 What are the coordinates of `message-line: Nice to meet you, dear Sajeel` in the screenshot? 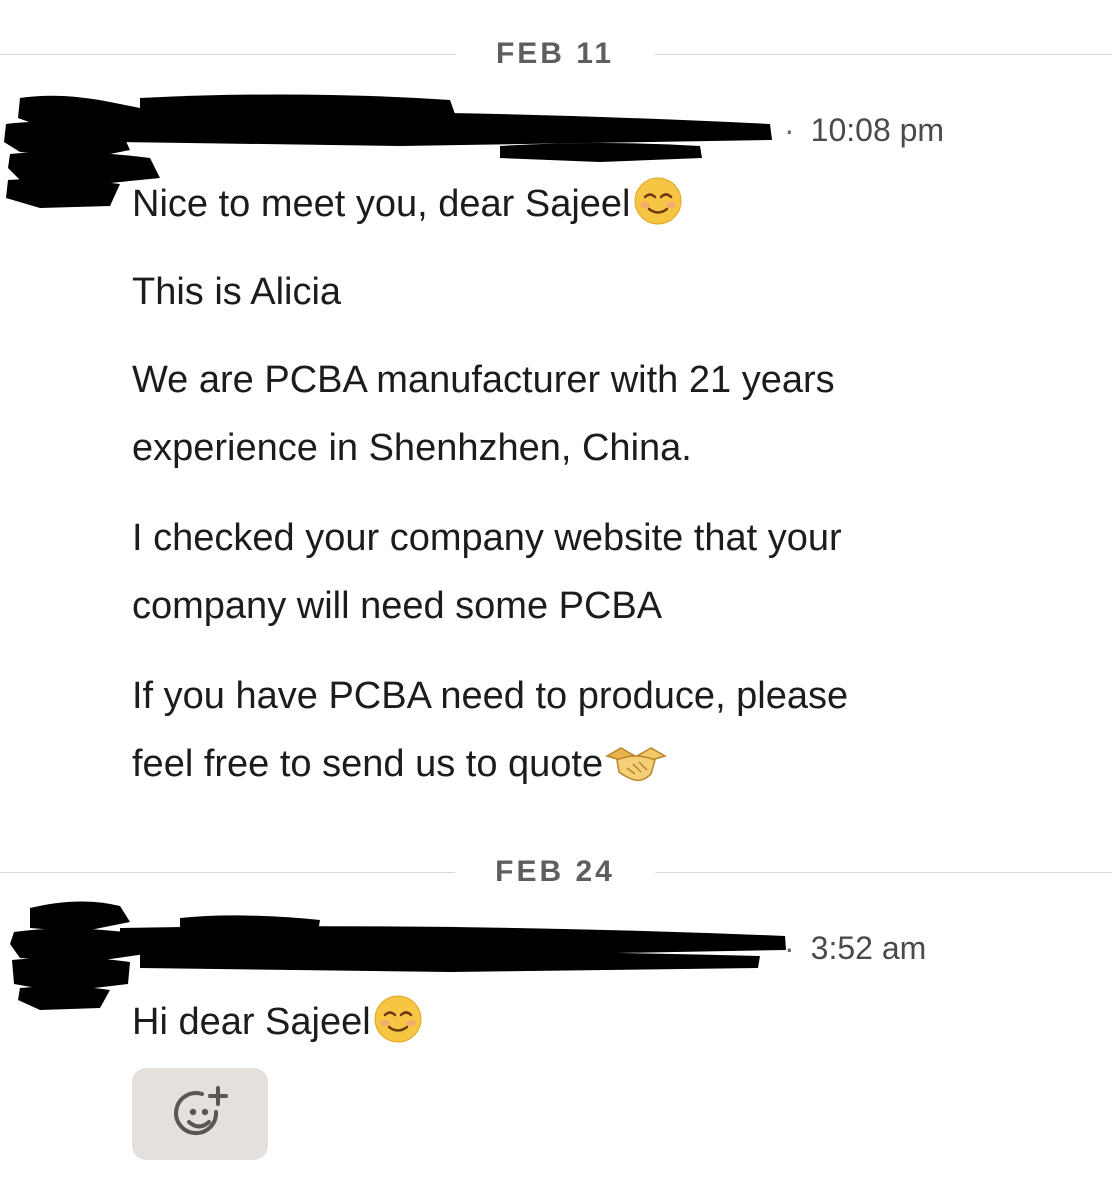 It's located at (381, 204).